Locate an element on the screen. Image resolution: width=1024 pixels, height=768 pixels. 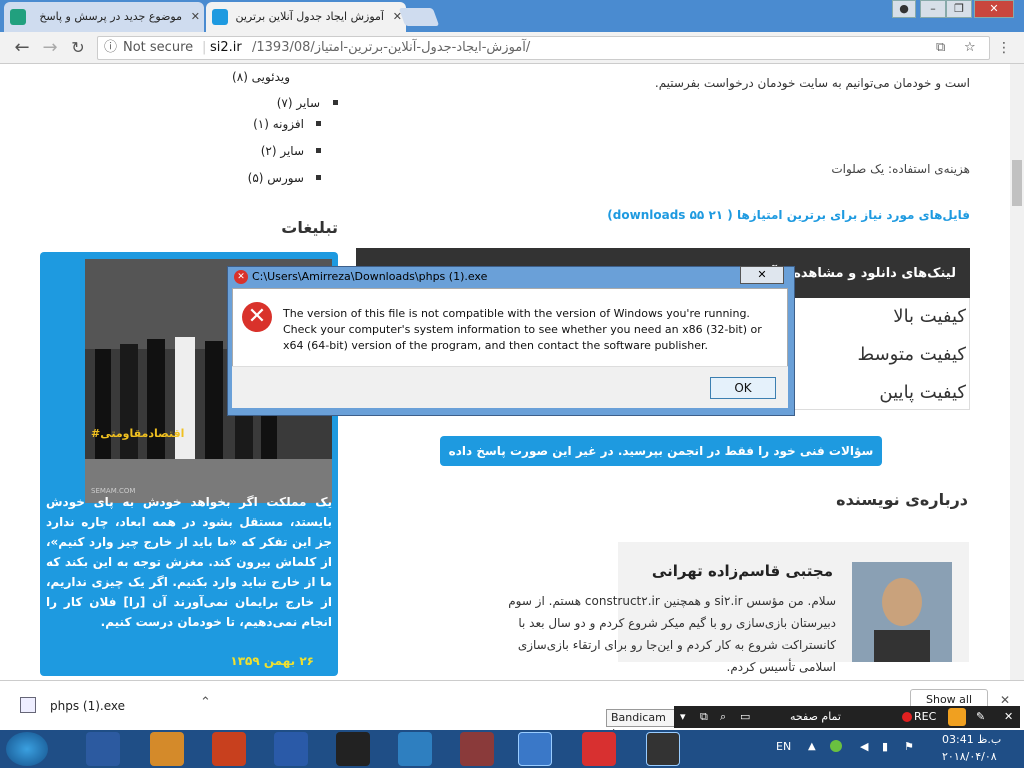
dialog-footer is located at coordinates (510, 387).